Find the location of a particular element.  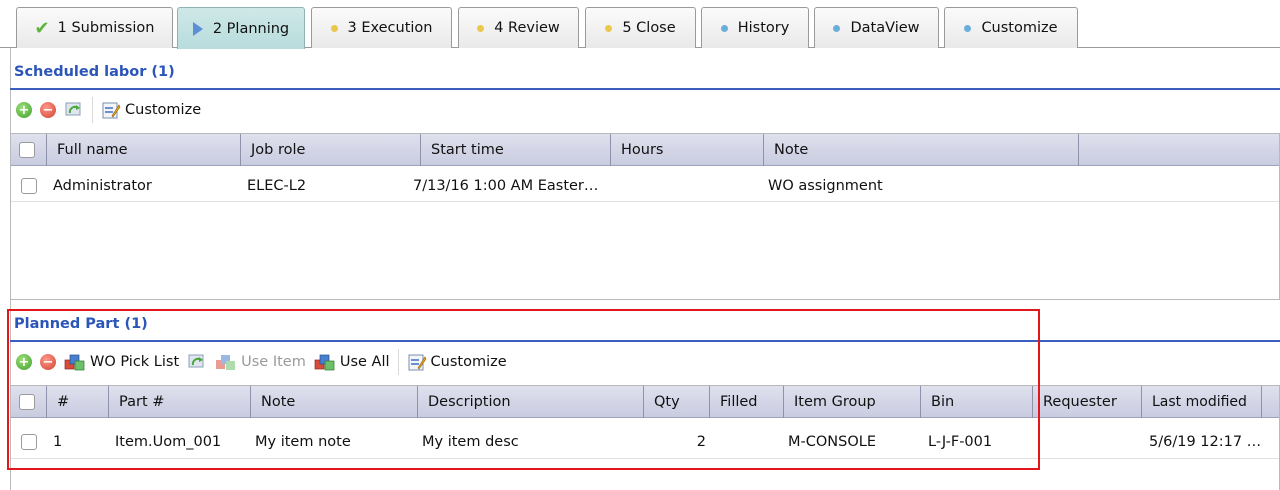

scheduled-labor-title: Scheduled labor (1) is located at coordinates (94, 72).